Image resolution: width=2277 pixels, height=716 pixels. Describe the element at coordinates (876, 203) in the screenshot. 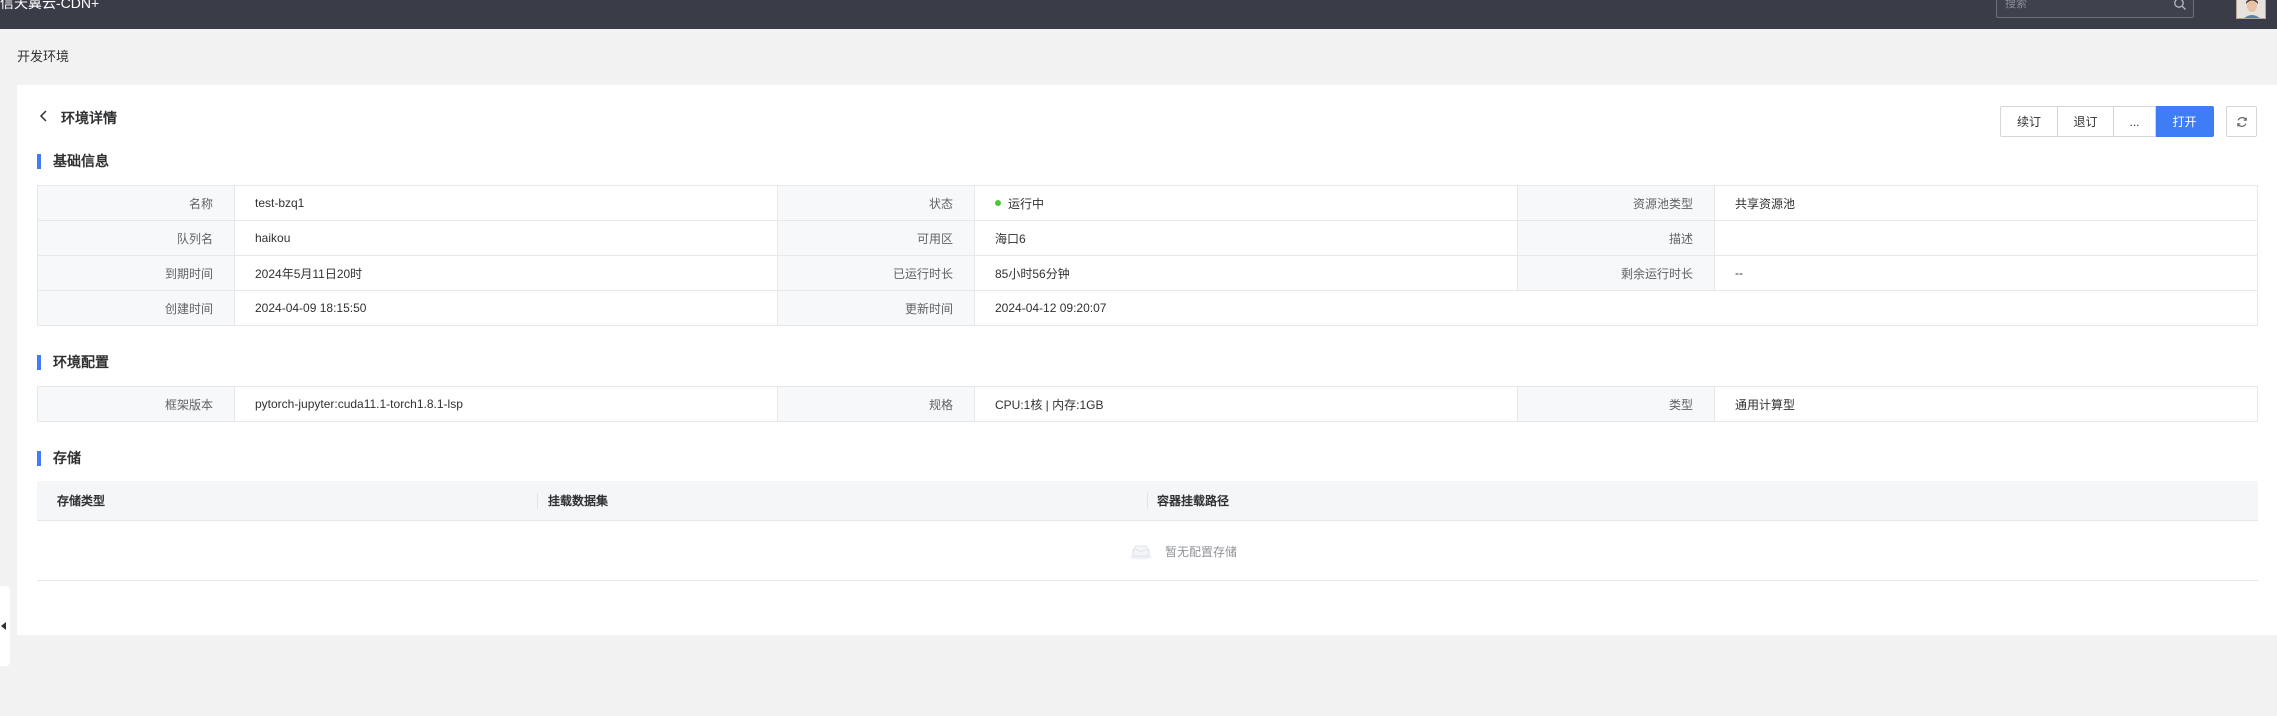

I see `field-label: 状态` at that location.